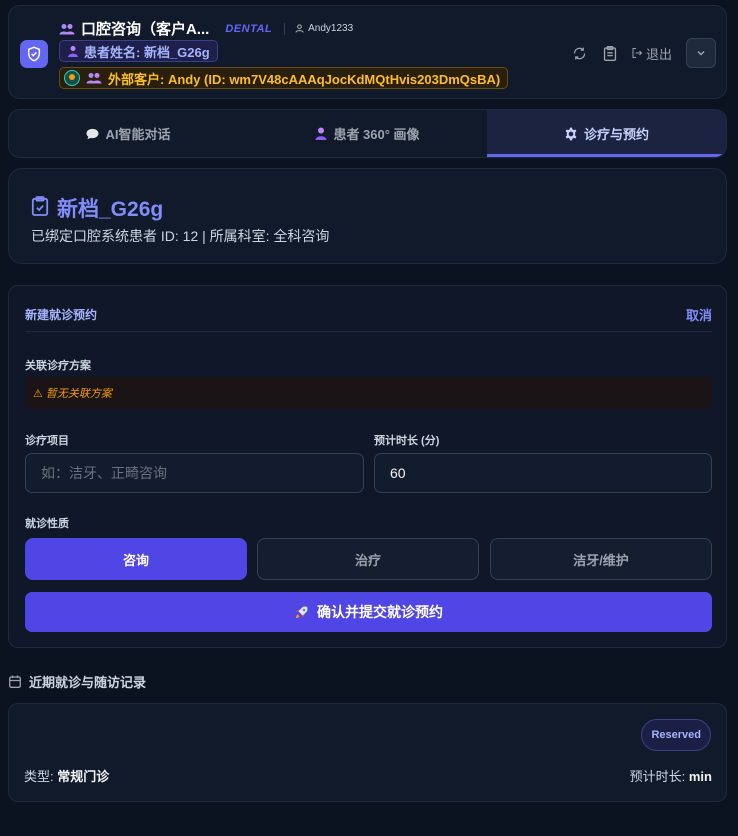 The width and height of the screenshot is (738, 836). What do you see at coordinates (39, 776) in the screenshot?
I see `record-type-label: 类型:` at bounding box center [39, 776].